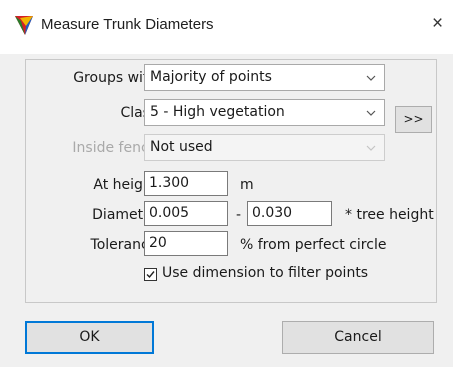 The image size is (453, 367). I want to click on diameter-unit: * tree height, so click(389, 215).